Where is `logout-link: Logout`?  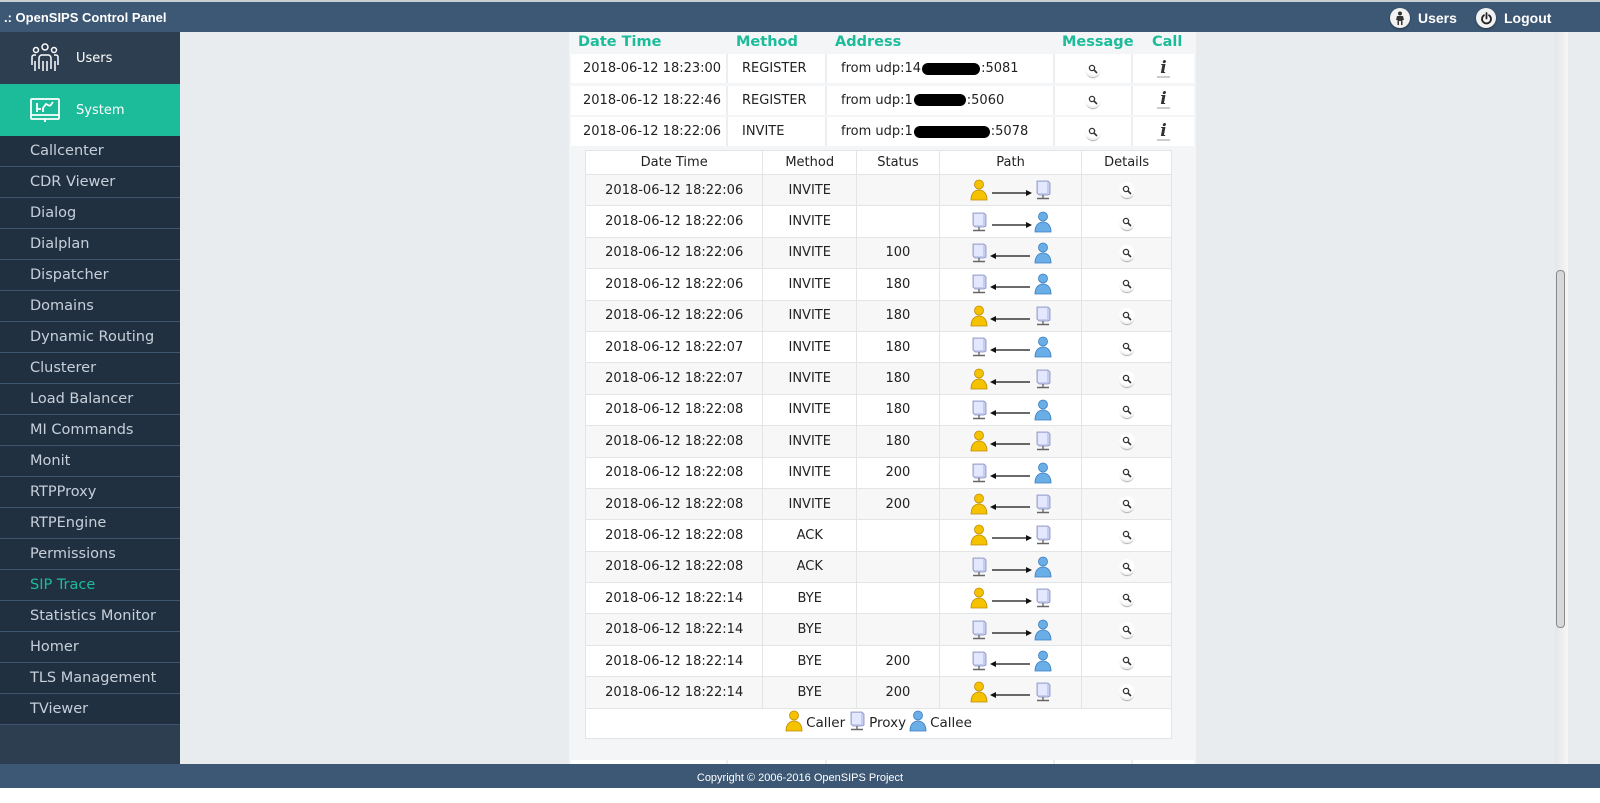 logout-link: Logout is located at coordinates (1513, 18).